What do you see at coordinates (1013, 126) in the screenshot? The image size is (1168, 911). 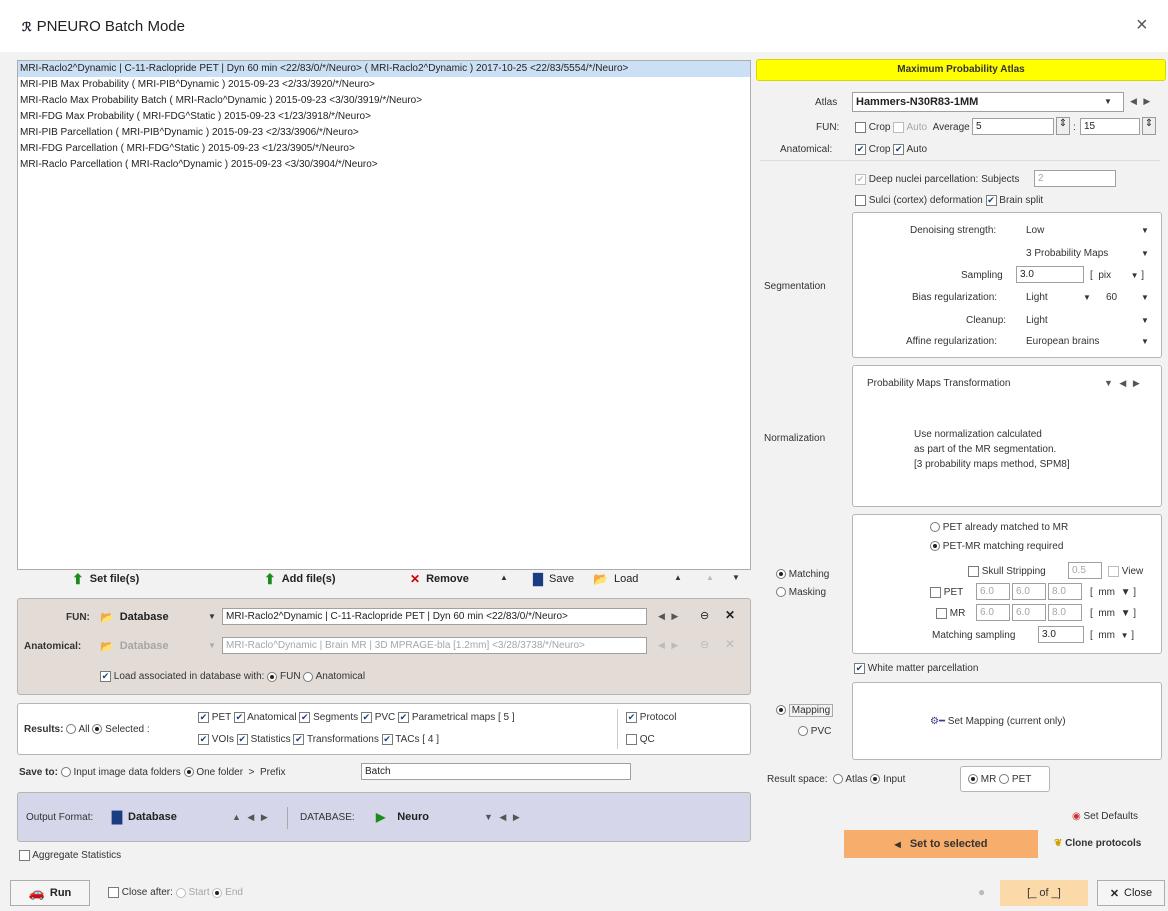 I see `average-input: 5` at bounding box center [1013, 126].